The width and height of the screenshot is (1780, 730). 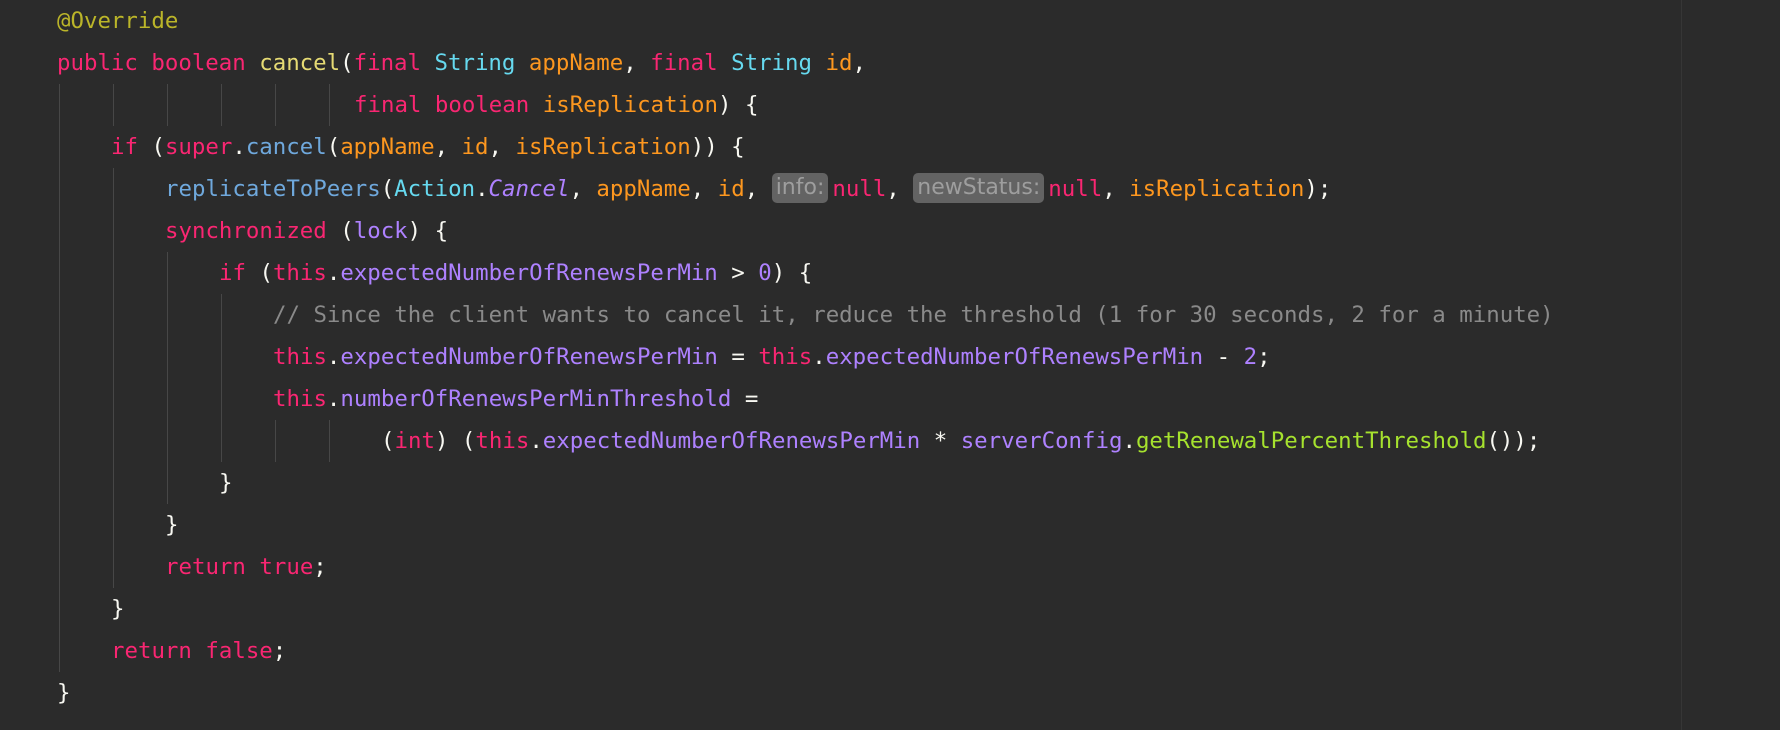 What do you see at coordinates (643, 189) in the screenshot?
I see `code-token: appName` at bounding box center [643, 189].